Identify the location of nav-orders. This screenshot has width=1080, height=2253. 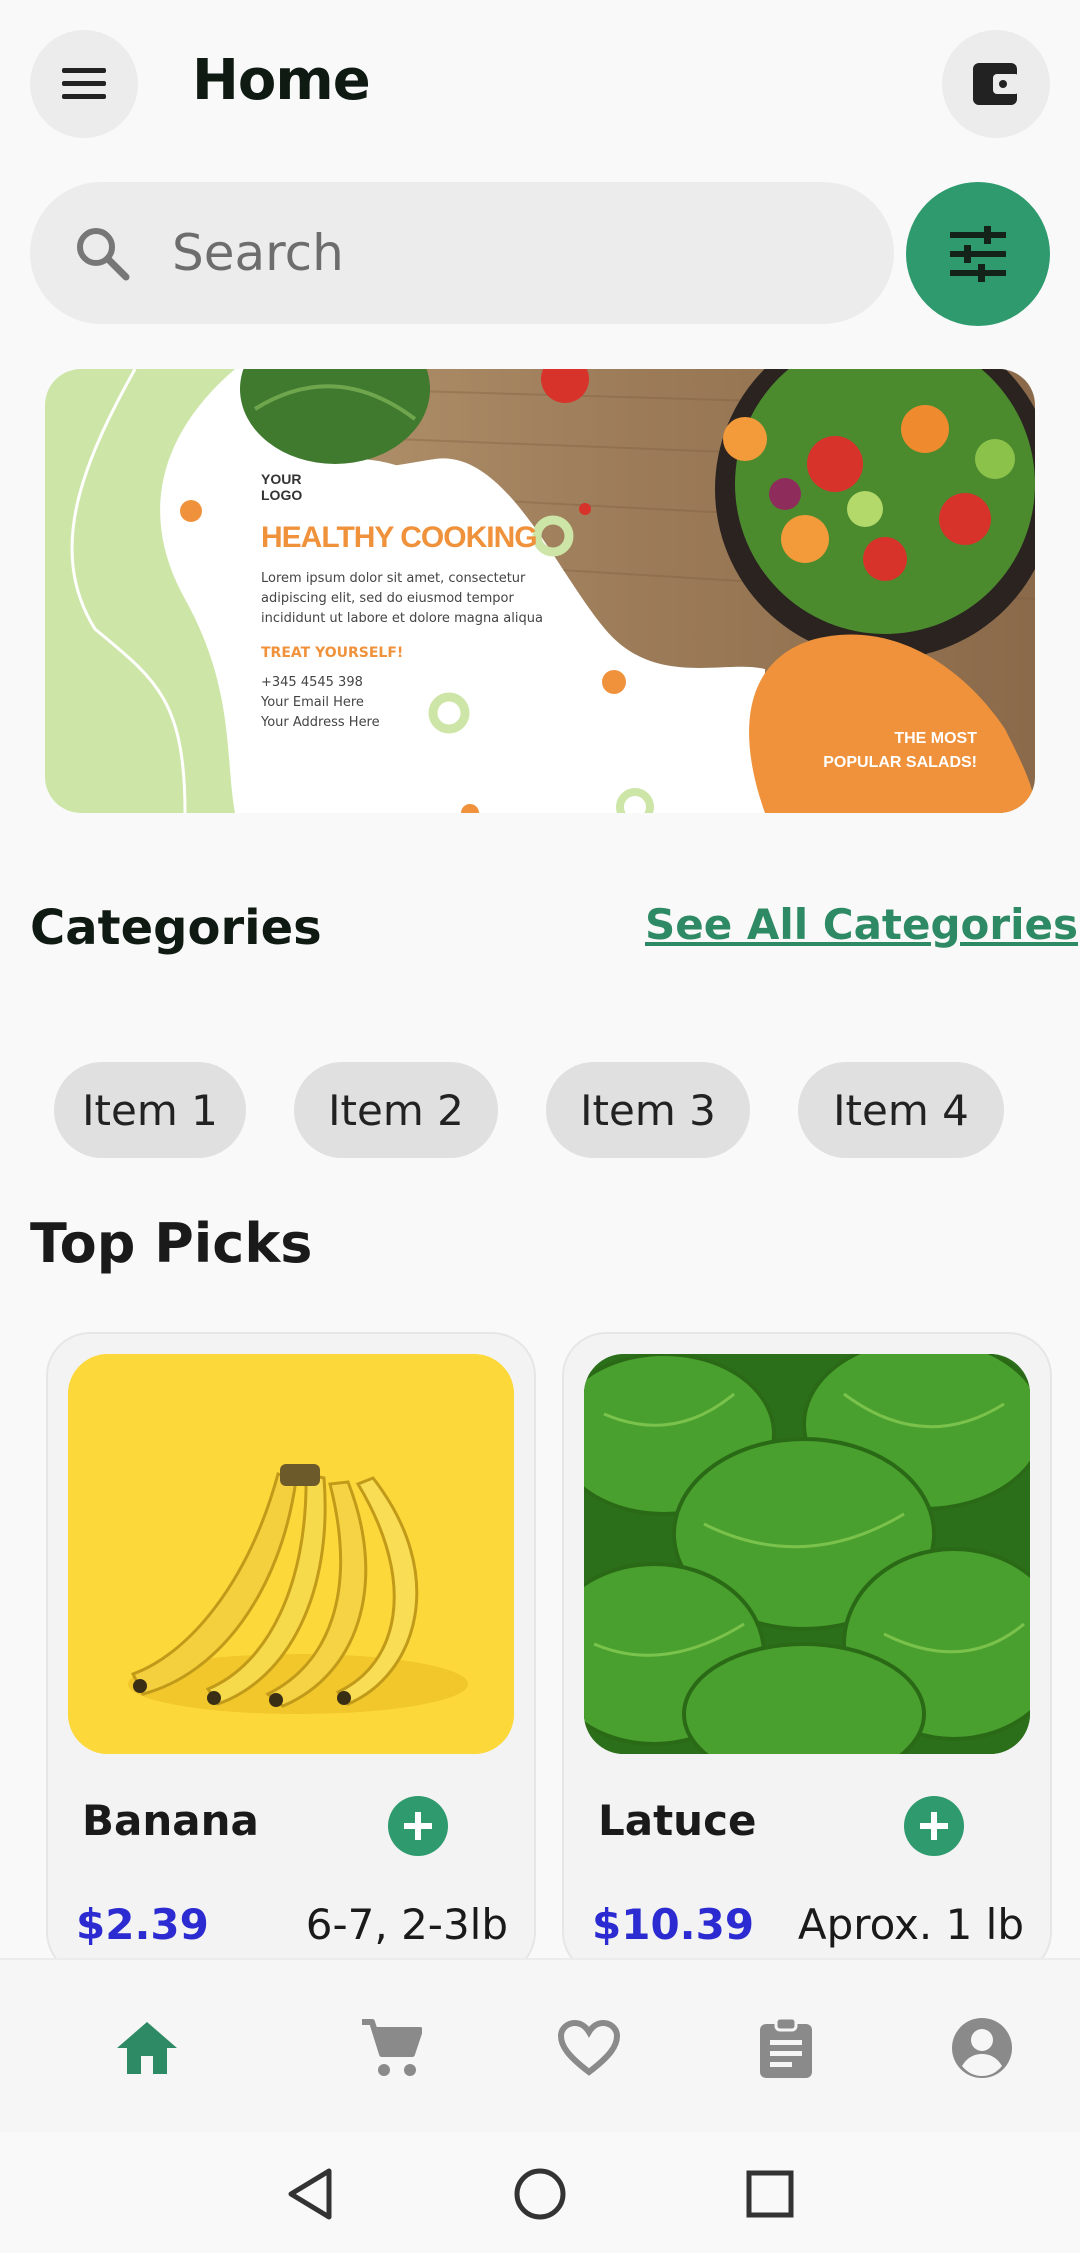
(786, 2048).